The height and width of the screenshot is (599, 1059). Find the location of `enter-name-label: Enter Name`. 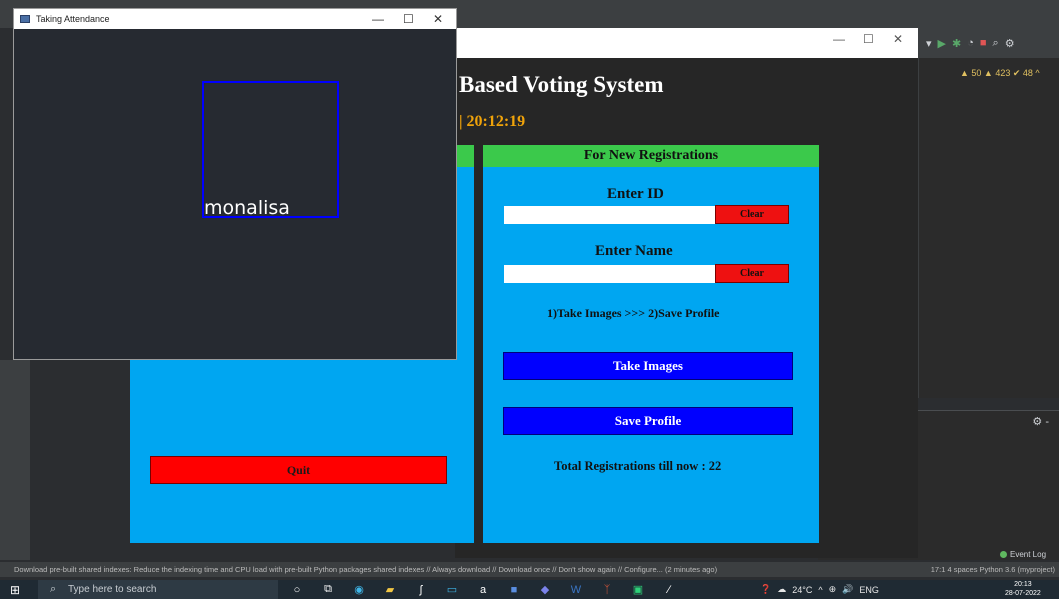

enter-name-label: Enter Name is located at coordinates (634, 251).